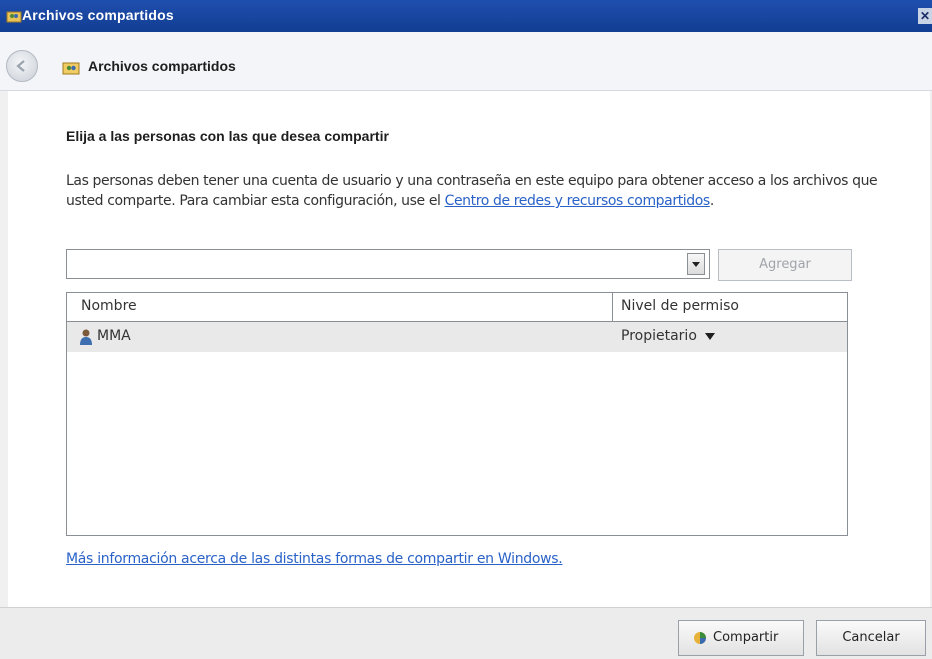 Image resolution: width=932 pixels, height=659 pixels. What do you see at coordinates (785, 265) in the screenshot?
I see `add-button: Agregar` at bounding box center [785, 265].